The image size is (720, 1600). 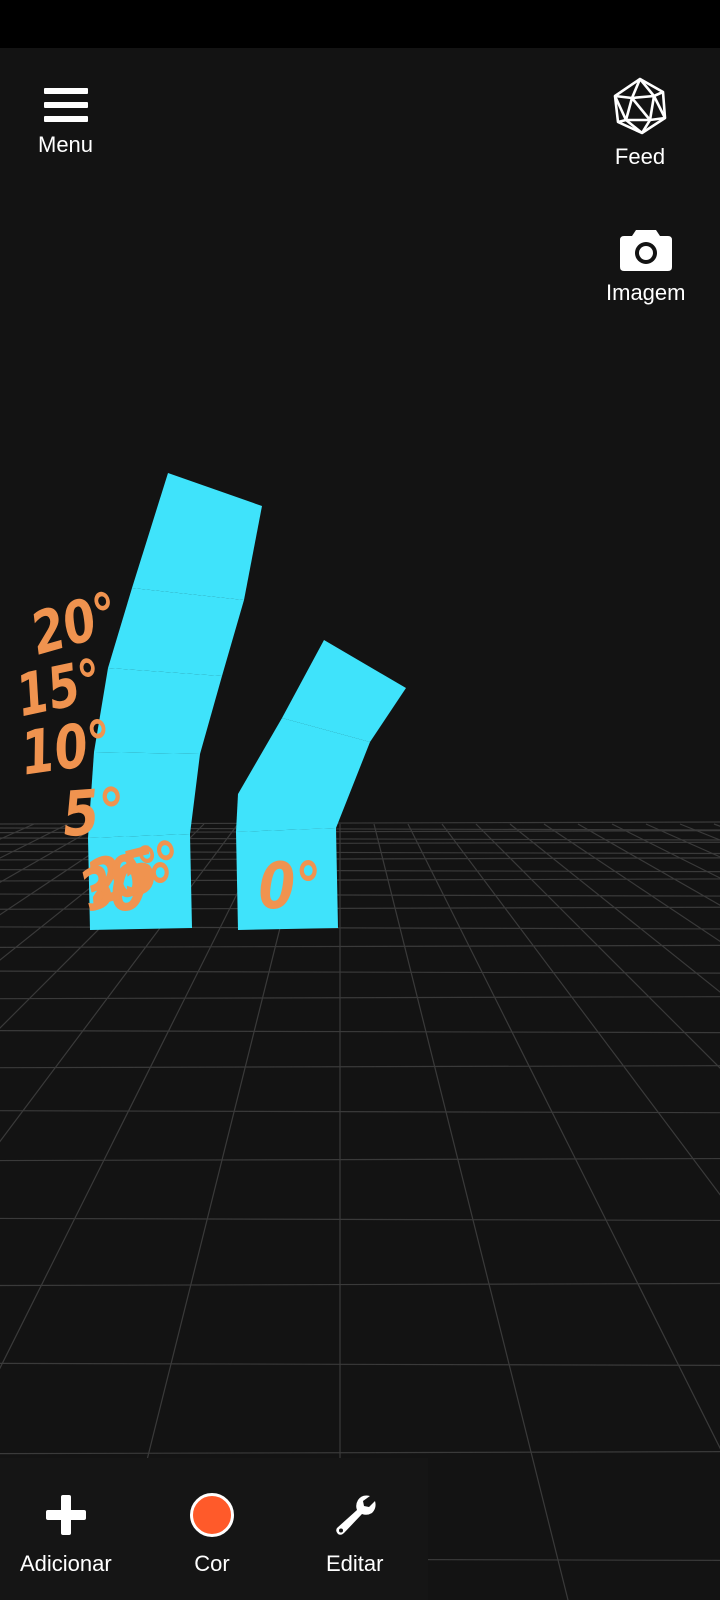 I want to click on edit-label: Editar, so click(x=355, y=1563).